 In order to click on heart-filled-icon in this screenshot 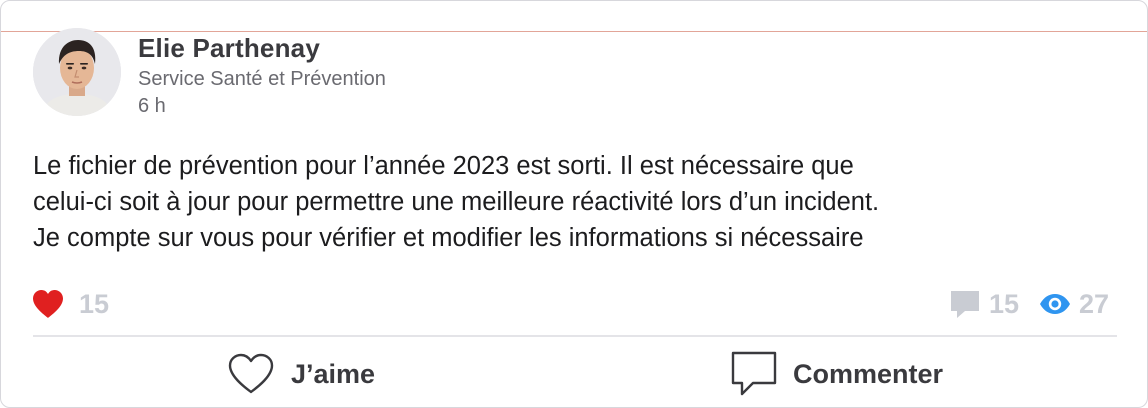, I will do `click(48, 304)`.